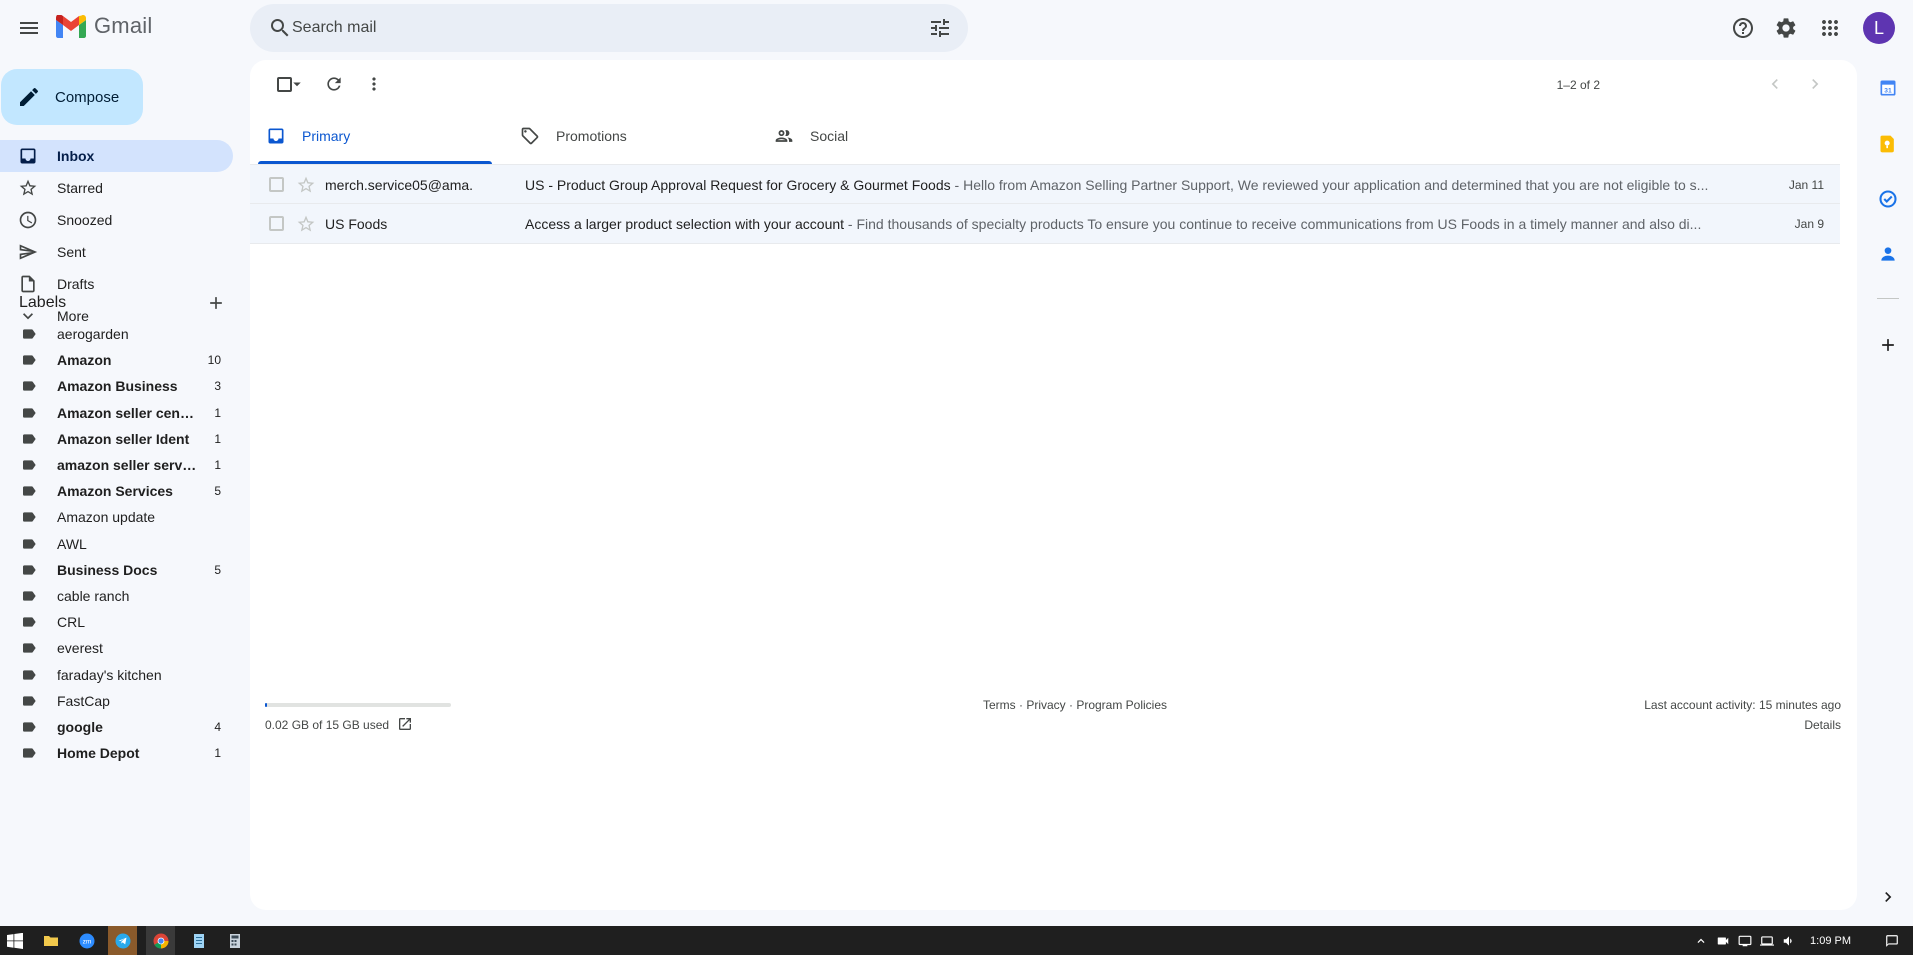 The image size is (1913, 955). What do you see at coordinates (214, 360) in the screenshot?
I see `label-unread-count: 10` at bounding box center [214, 360].